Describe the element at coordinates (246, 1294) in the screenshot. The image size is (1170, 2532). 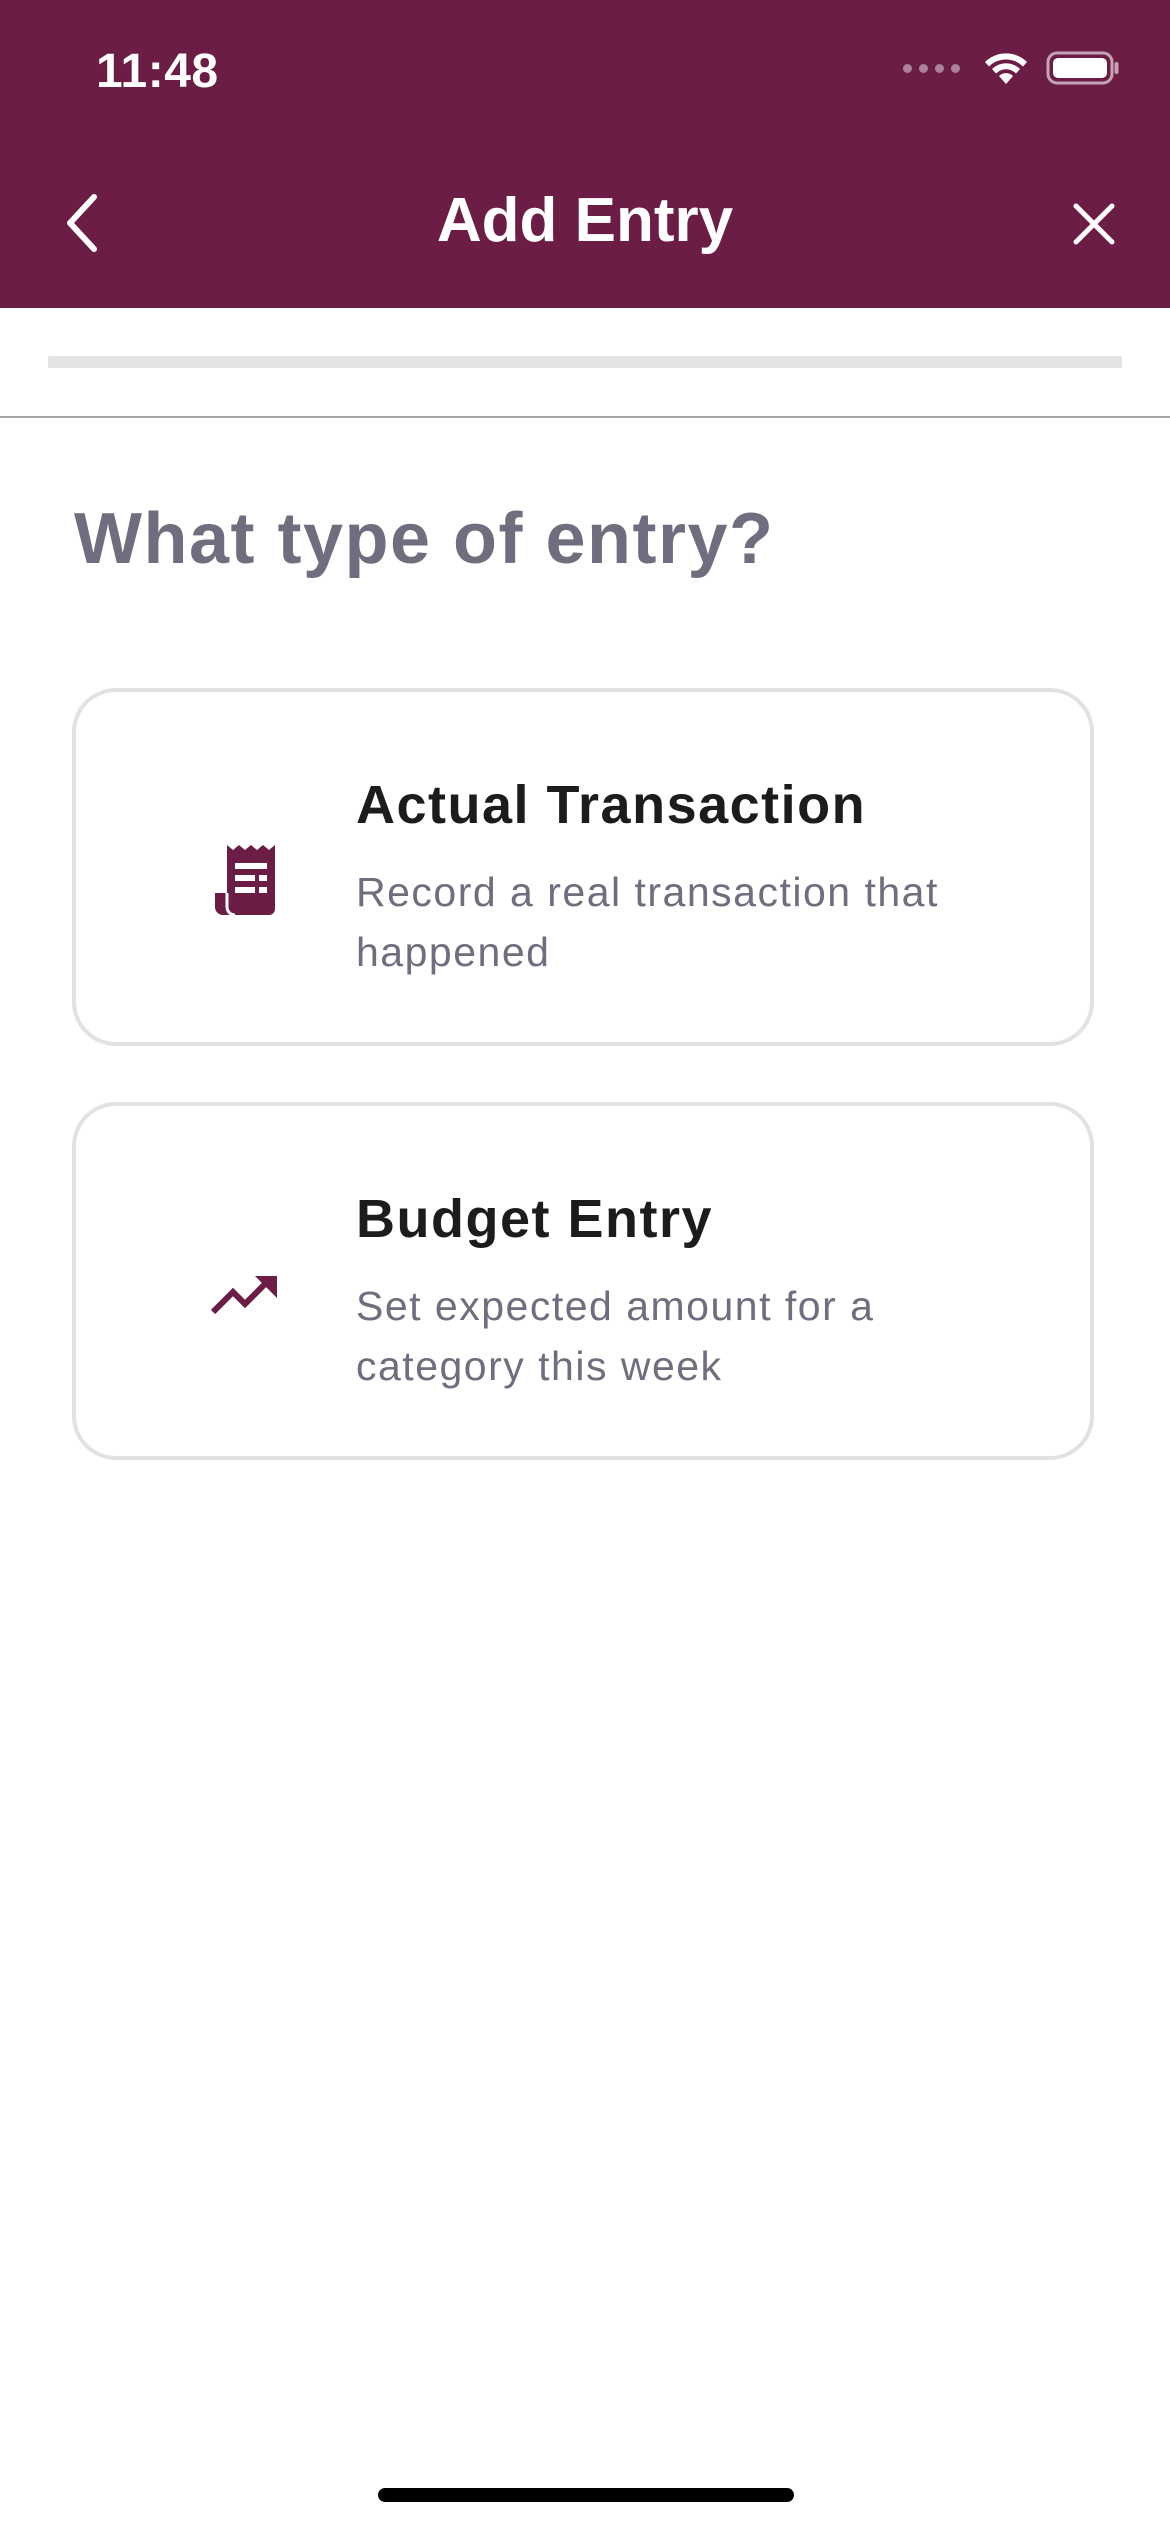
I see `trending-up-icon` at that location.